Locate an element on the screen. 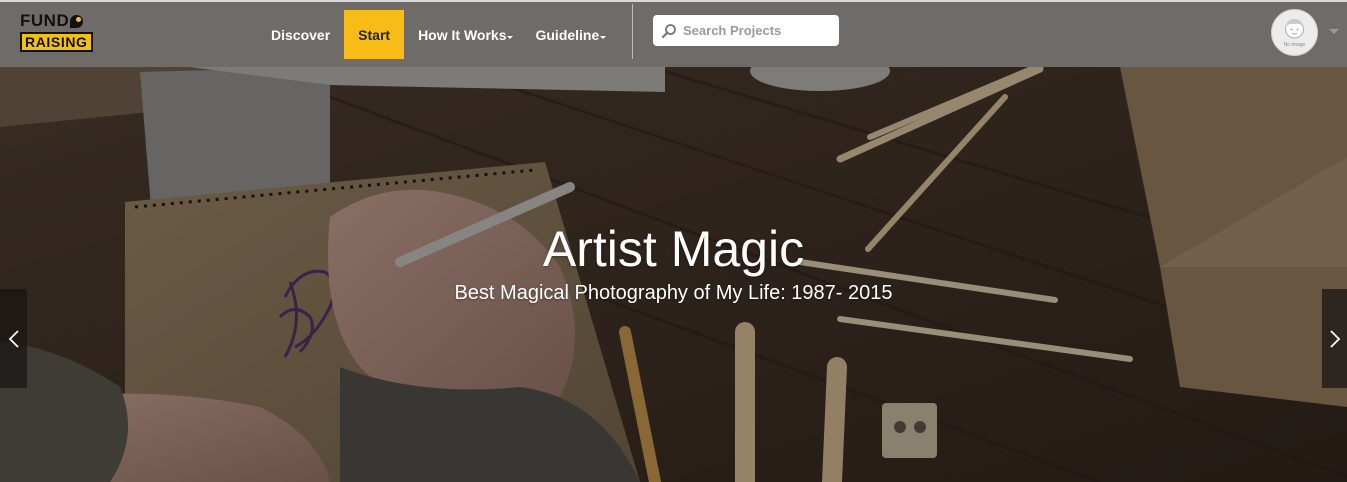  carousel-prev-button is located at coordinates (13, 338).